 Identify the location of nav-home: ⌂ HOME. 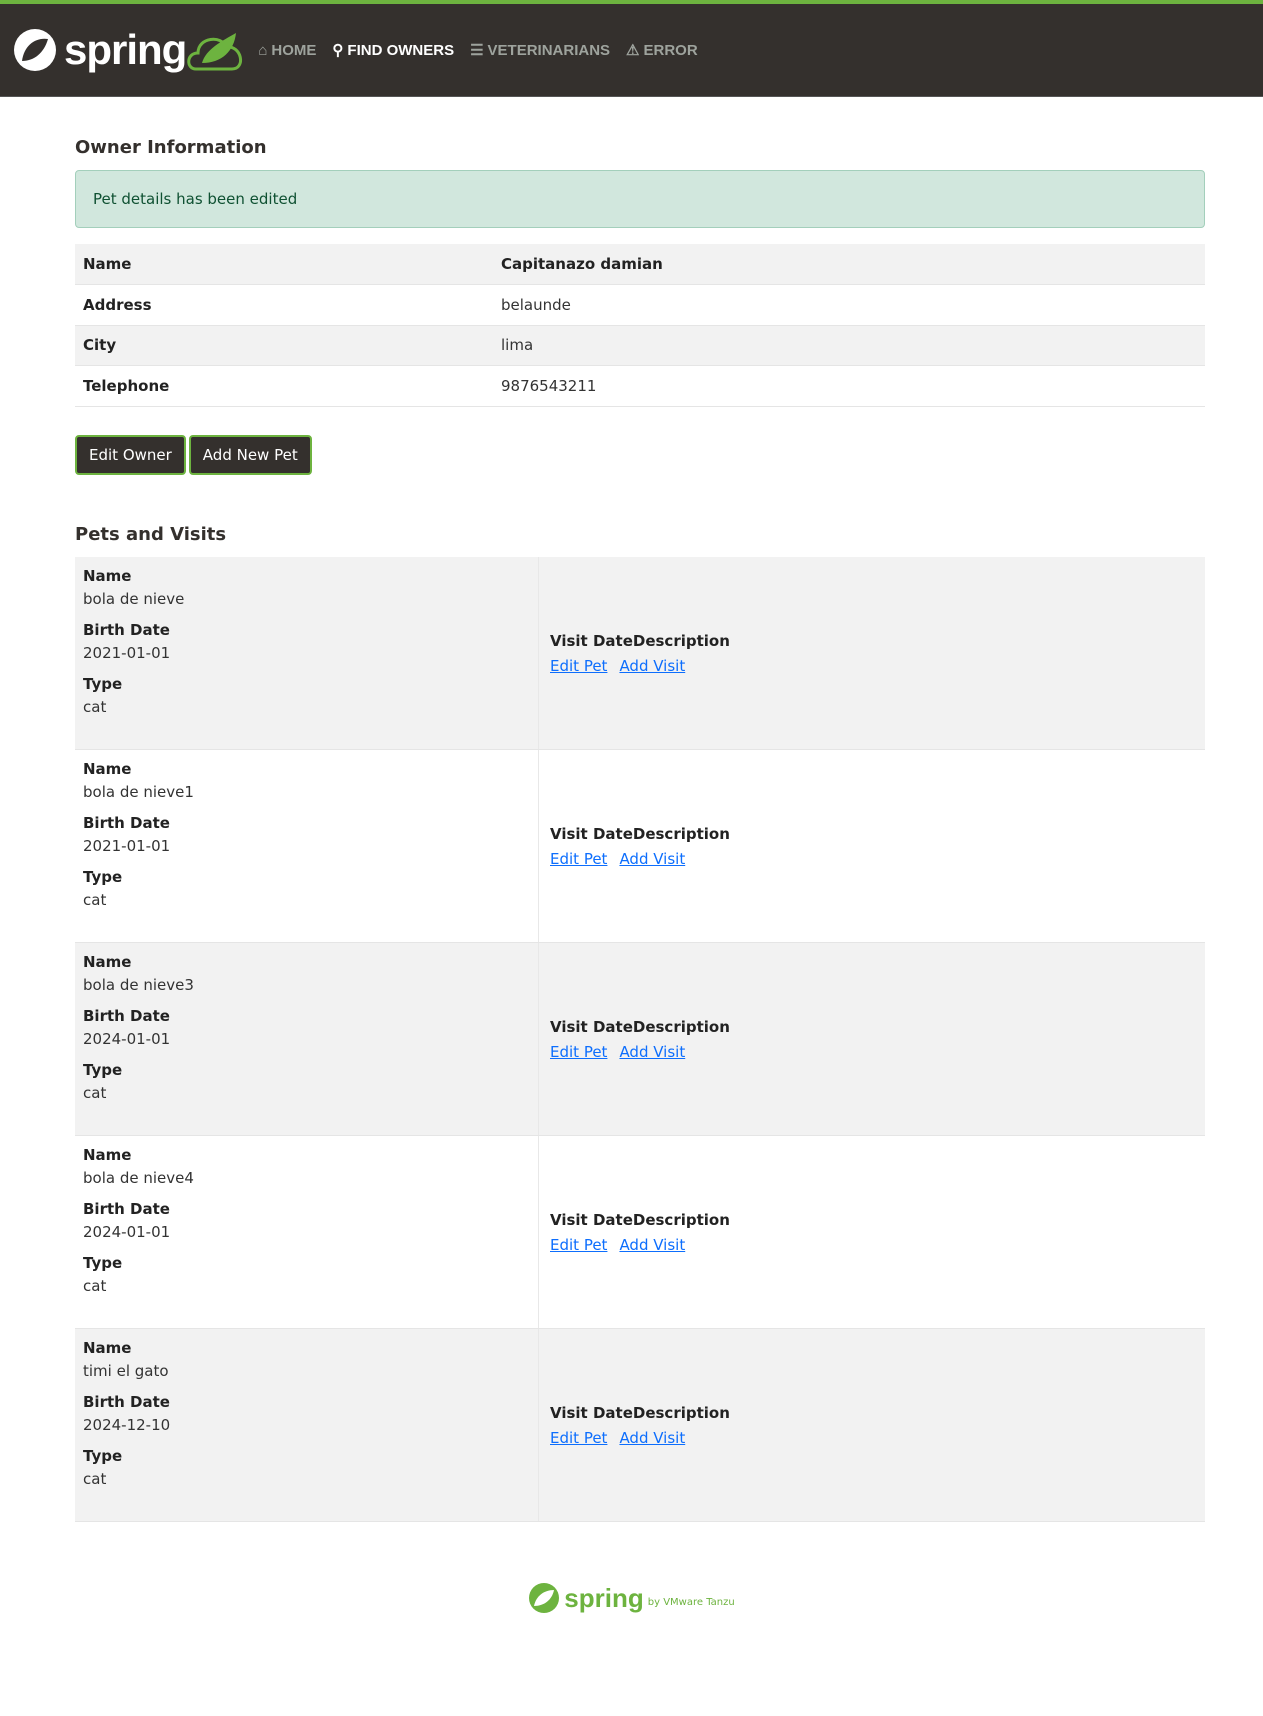
(287, 50).